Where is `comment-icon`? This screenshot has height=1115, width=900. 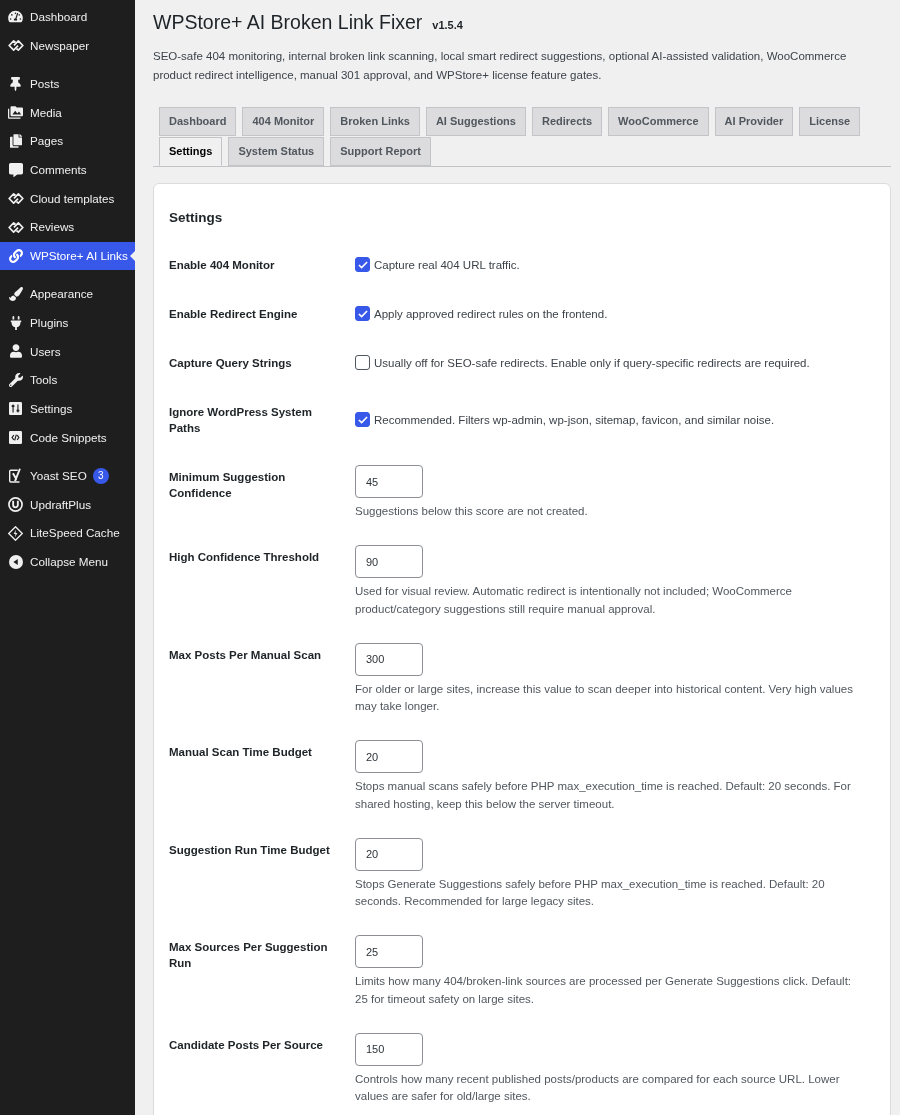
comment-icon is located at coordinates (15, 169).